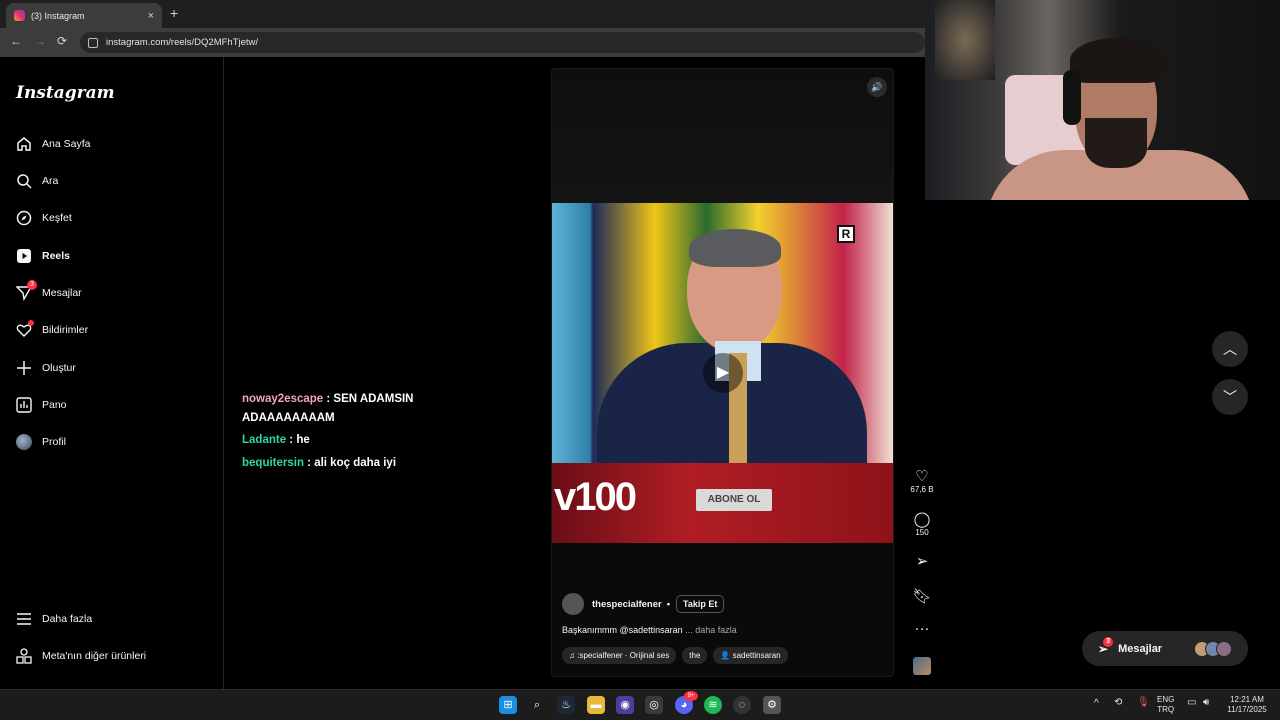  I want to click on account-avatar, so click(573, 604).